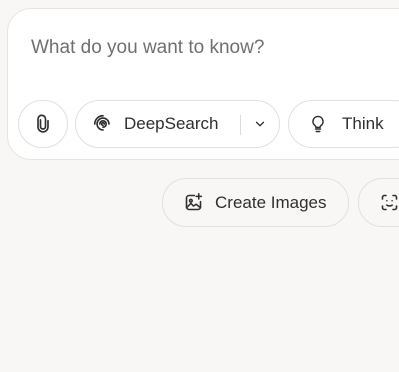 Image resolution: width=399 pixels, height=372 pixels. I want to click on swirl-icon, so click(103, 124).